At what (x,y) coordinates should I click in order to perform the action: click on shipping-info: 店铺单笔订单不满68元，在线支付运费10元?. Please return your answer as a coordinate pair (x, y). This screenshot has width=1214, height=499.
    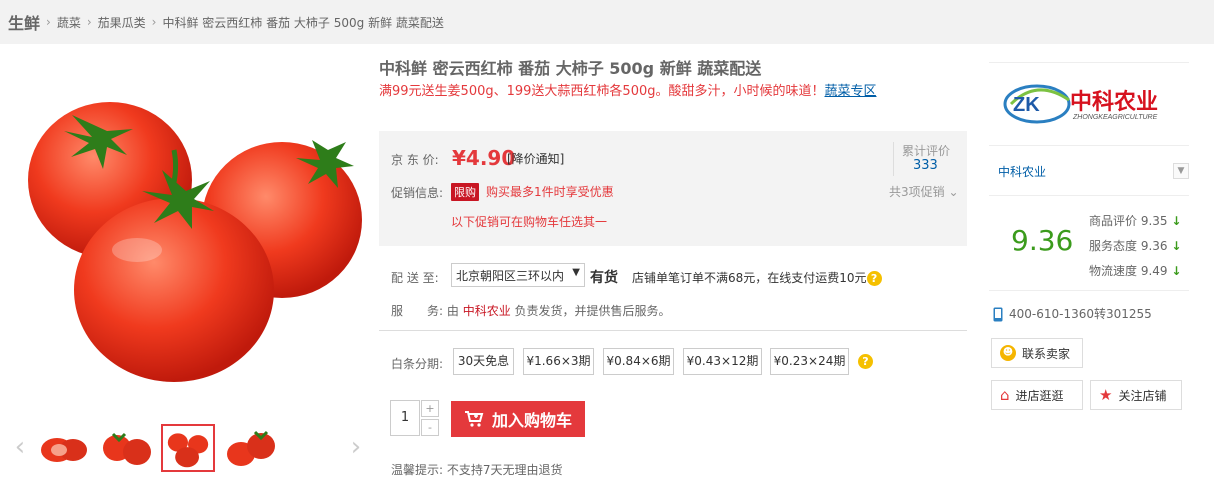
    Looking at the image, I should click on (757, 277).